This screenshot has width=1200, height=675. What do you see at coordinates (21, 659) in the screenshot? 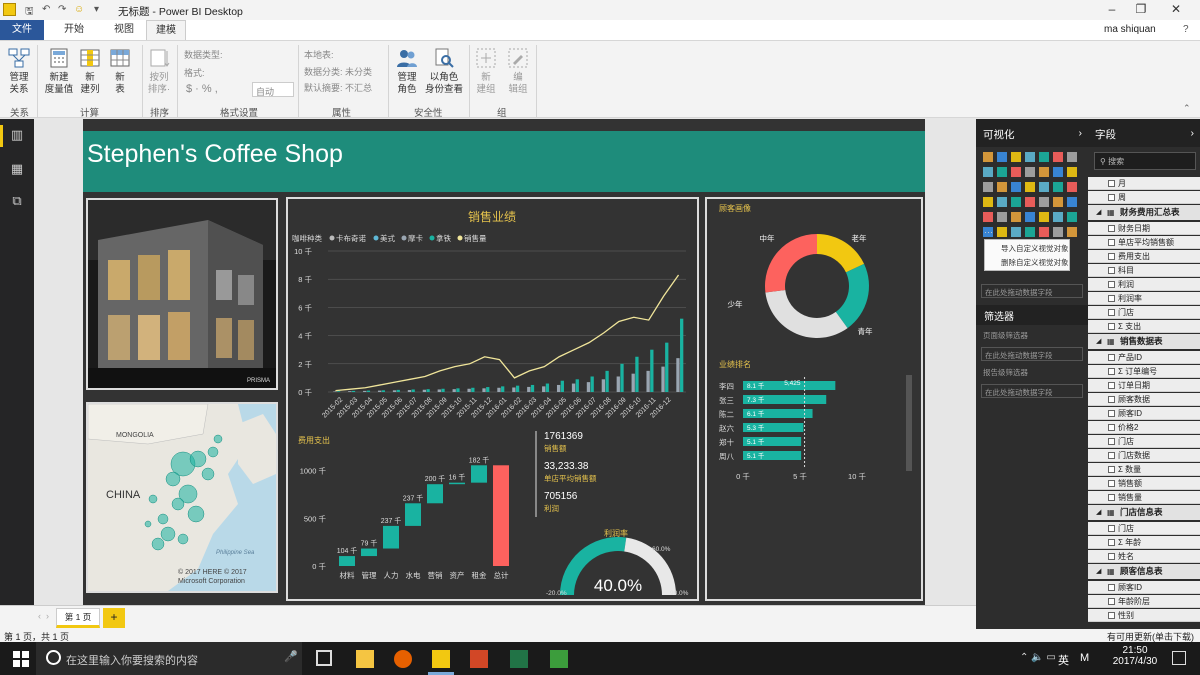
I see `windows-start-icon` at bounding box center [21, 659].